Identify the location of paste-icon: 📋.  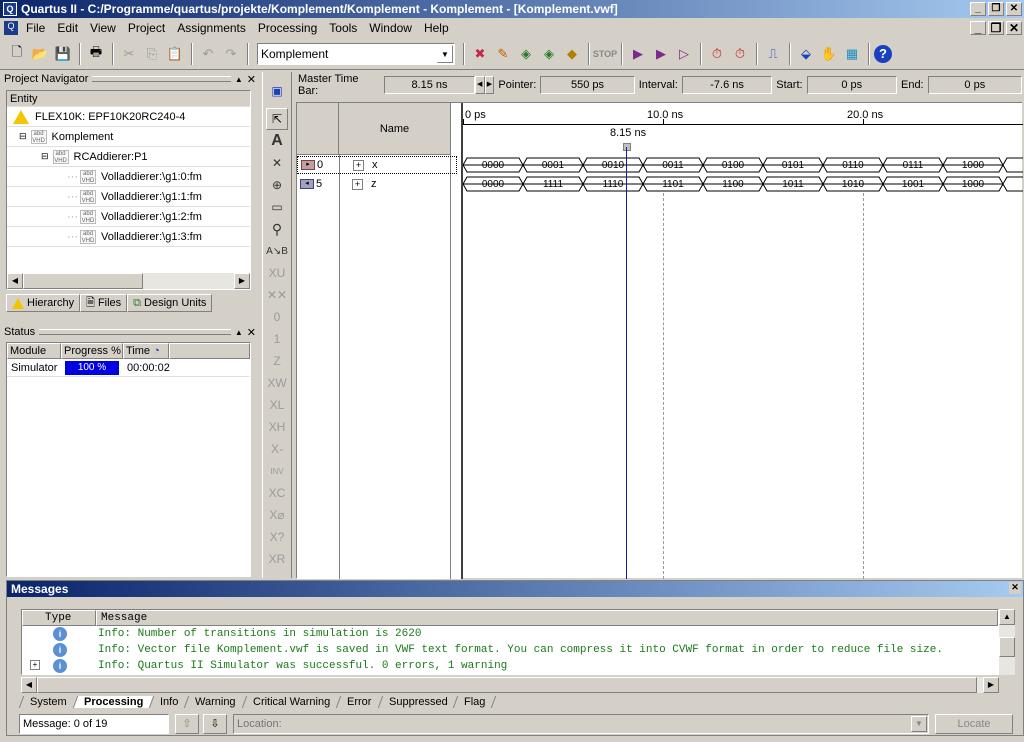
(175, 54).